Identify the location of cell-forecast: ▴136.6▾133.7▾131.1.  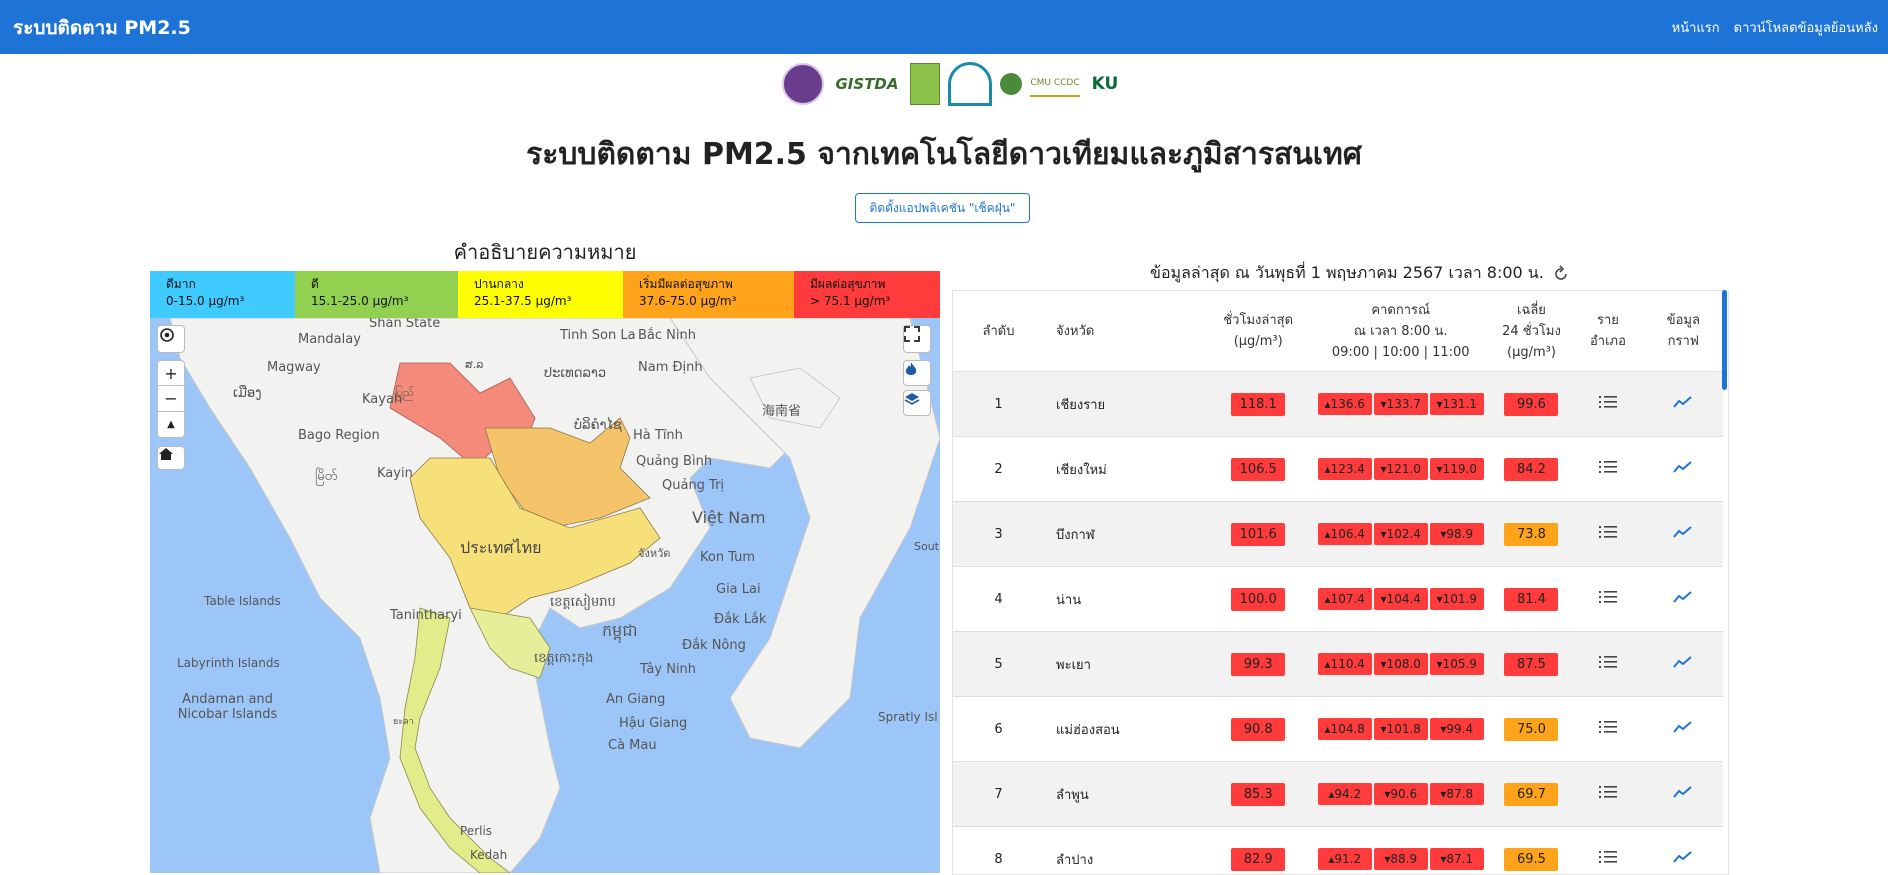
(1401, 404).